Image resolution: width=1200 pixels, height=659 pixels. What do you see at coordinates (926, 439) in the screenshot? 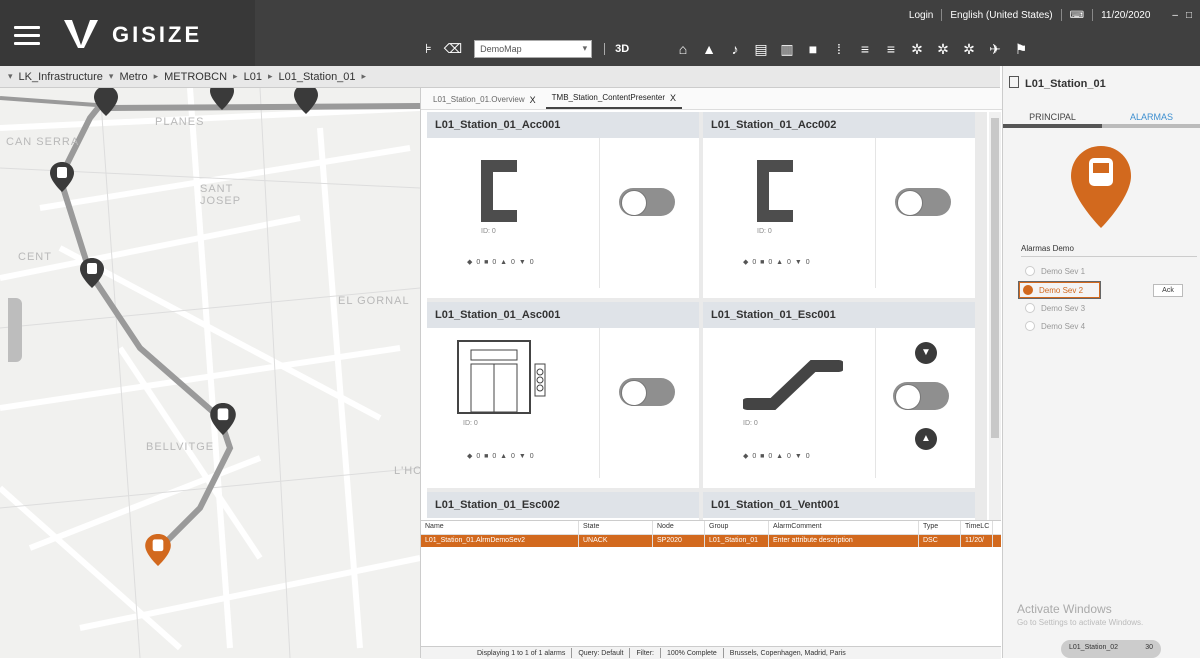
I see `arrow-up-button: ▲` at bounding box center [926, 439].